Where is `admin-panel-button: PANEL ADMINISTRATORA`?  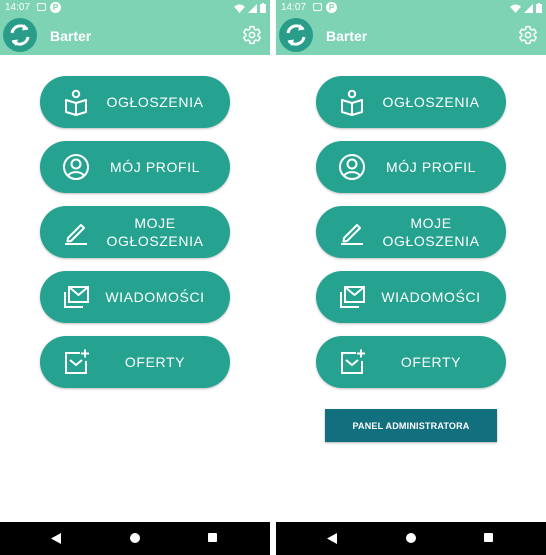
admin-panel-button: PANEL ADMINISTRATORA is located at coordinates (411, 425).